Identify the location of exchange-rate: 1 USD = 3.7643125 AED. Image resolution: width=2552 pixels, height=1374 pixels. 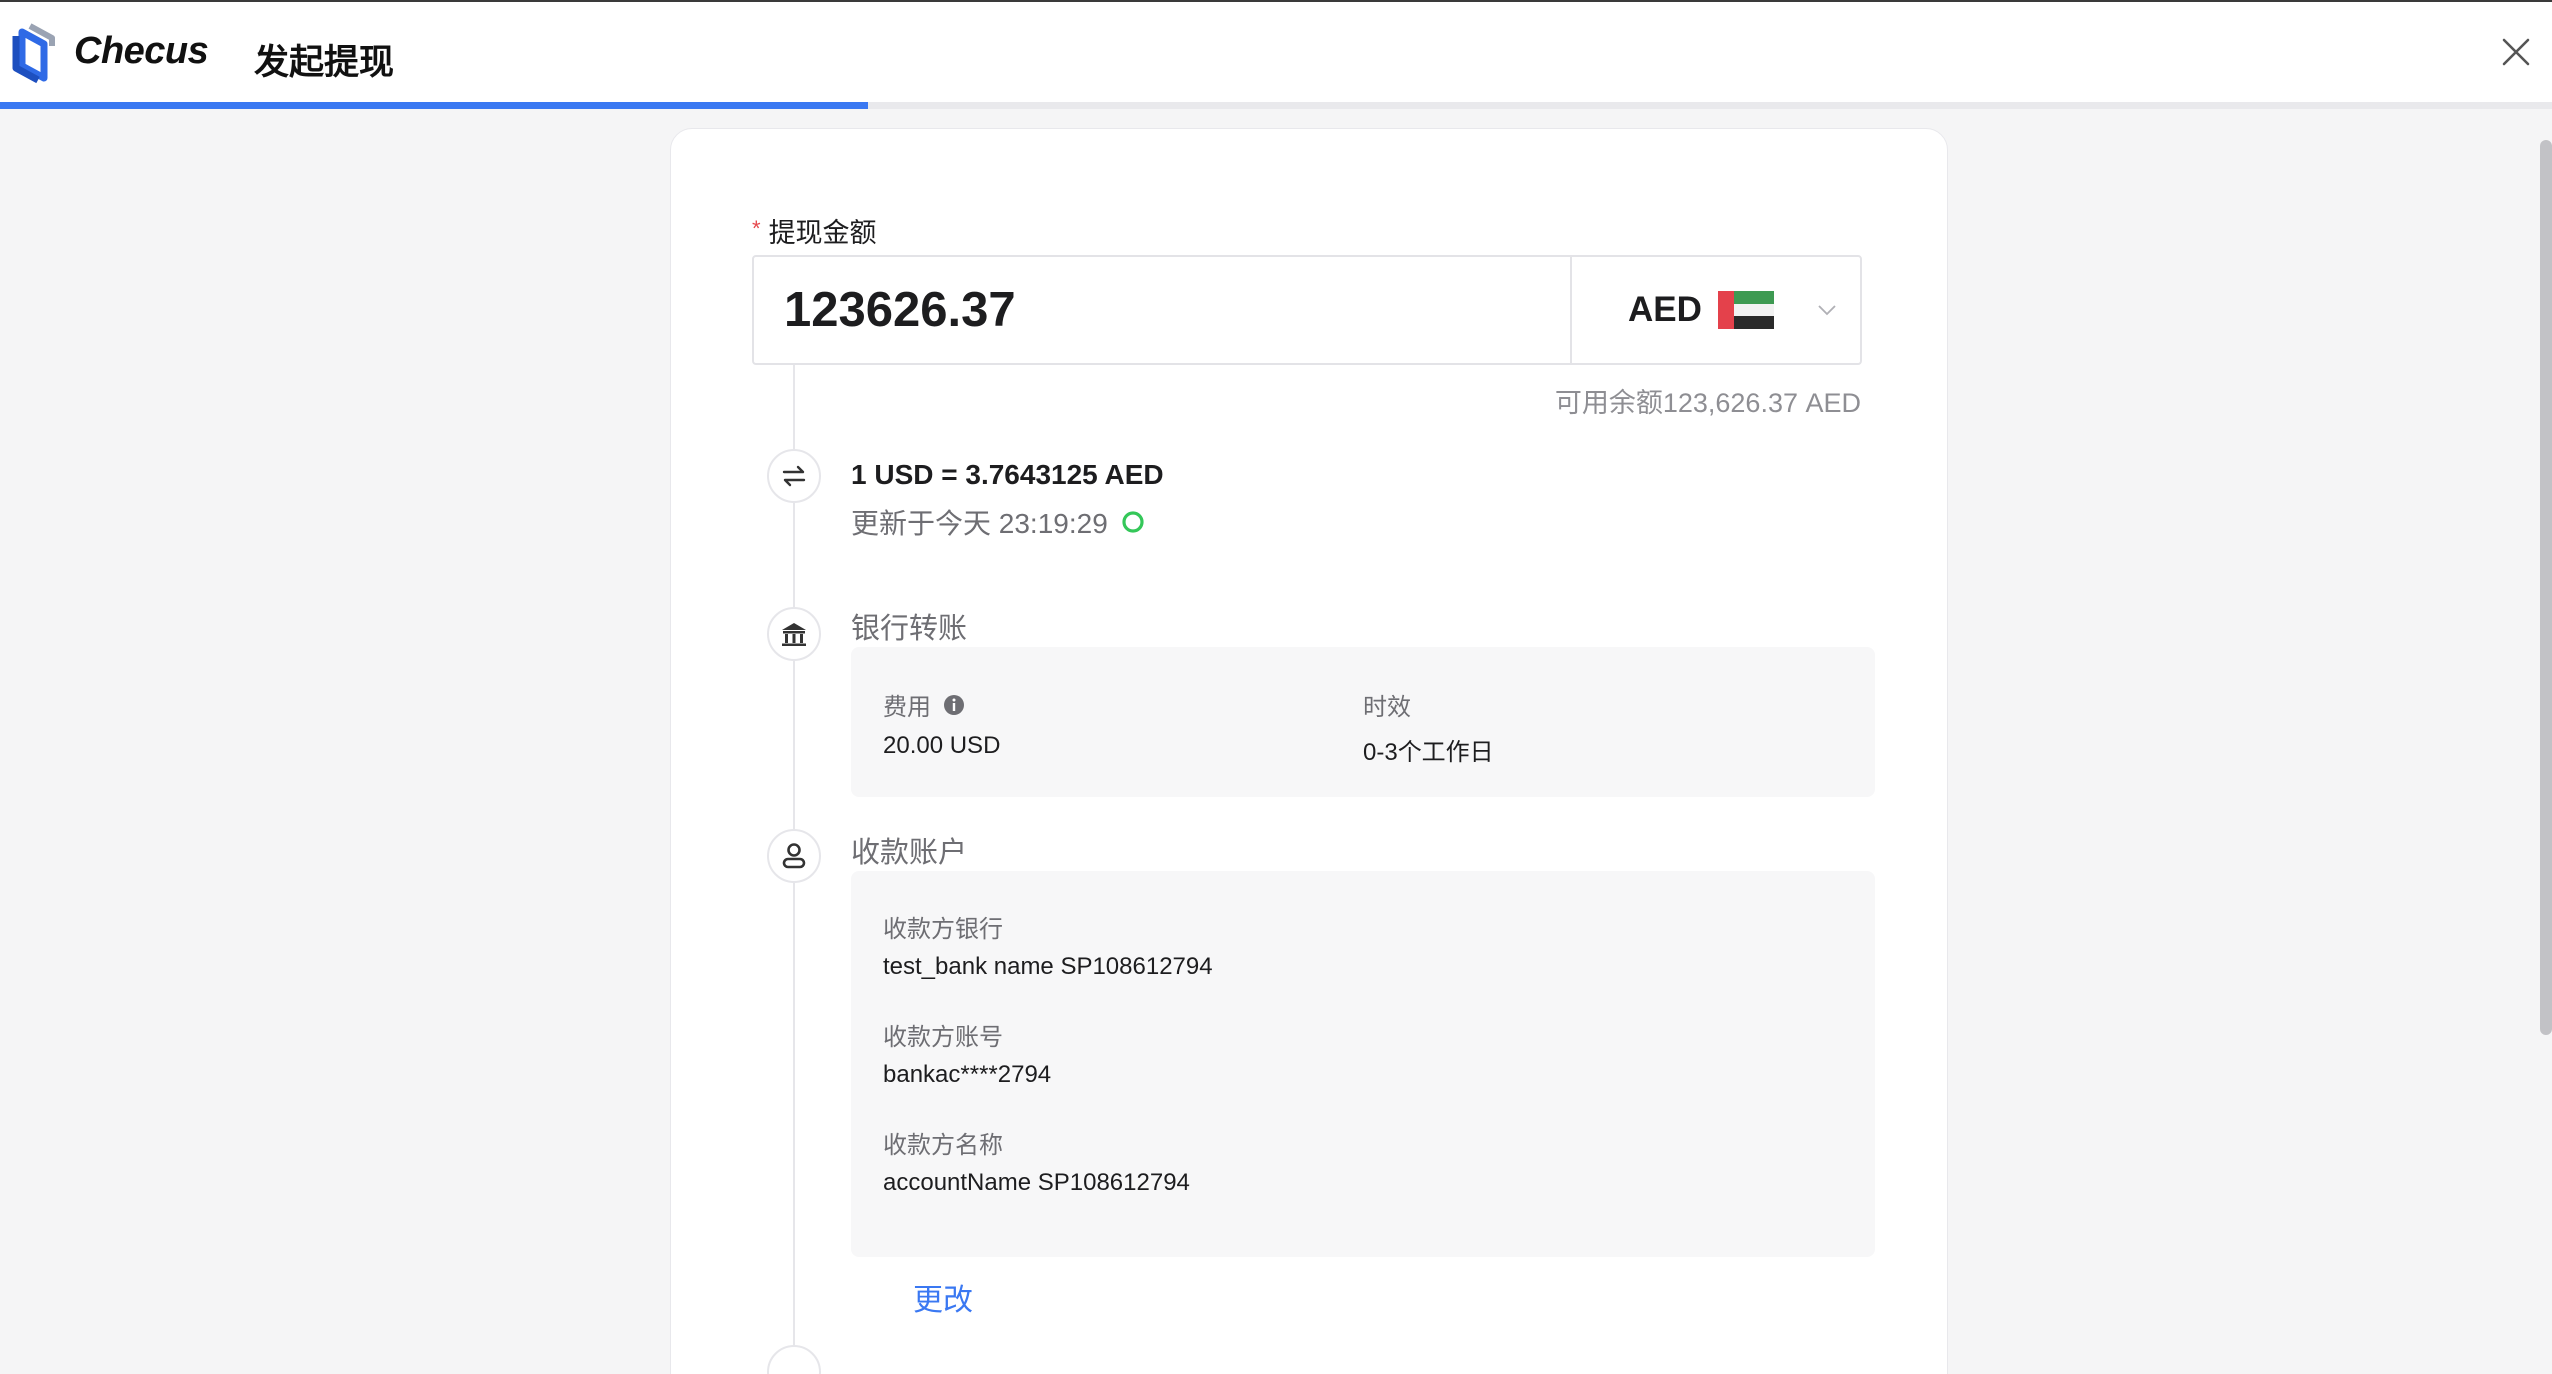
(1007, 474).